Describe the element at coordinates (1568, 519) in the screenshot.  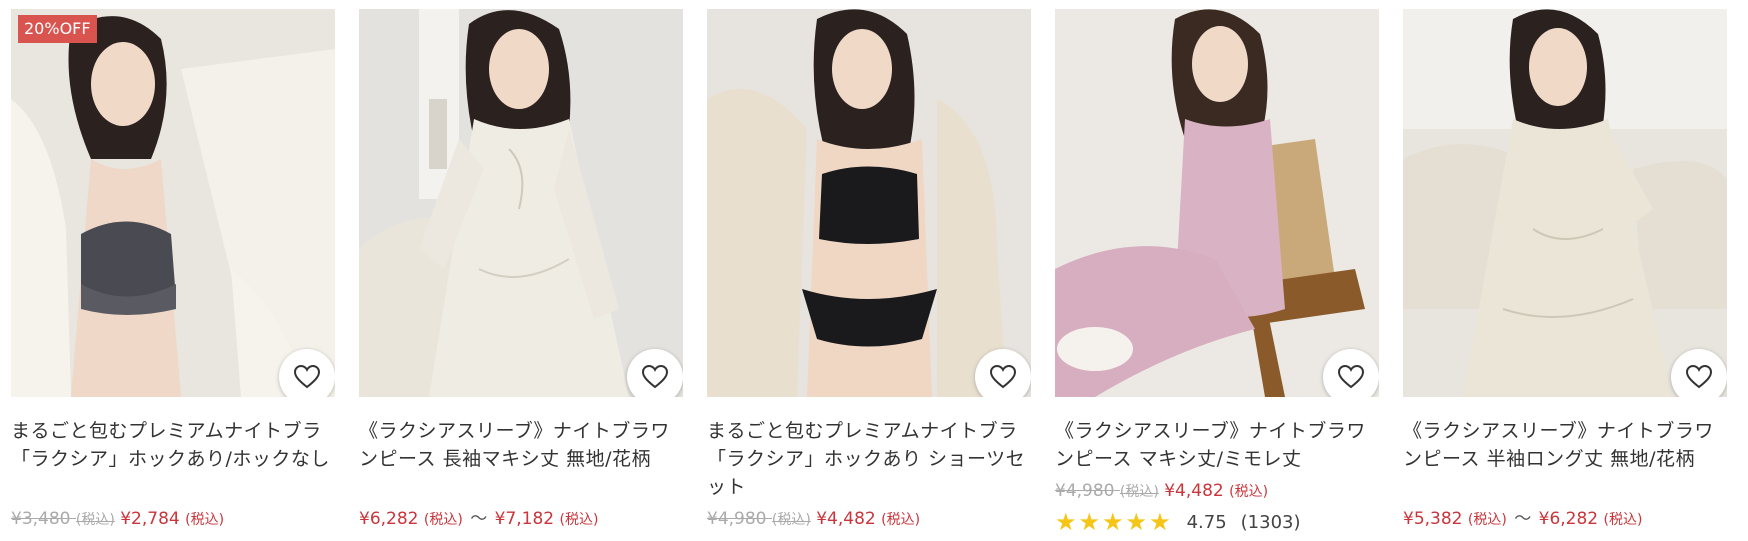
I see `price-to-value: ¥6,282` at that location.